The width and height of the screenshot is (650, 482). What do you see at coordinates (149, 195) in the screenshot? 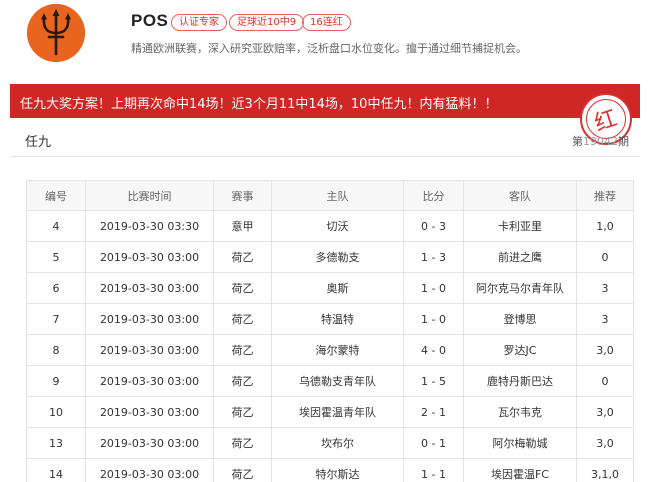
I see `header-match-time: 比赛时间` at bounding box center [149, 195].